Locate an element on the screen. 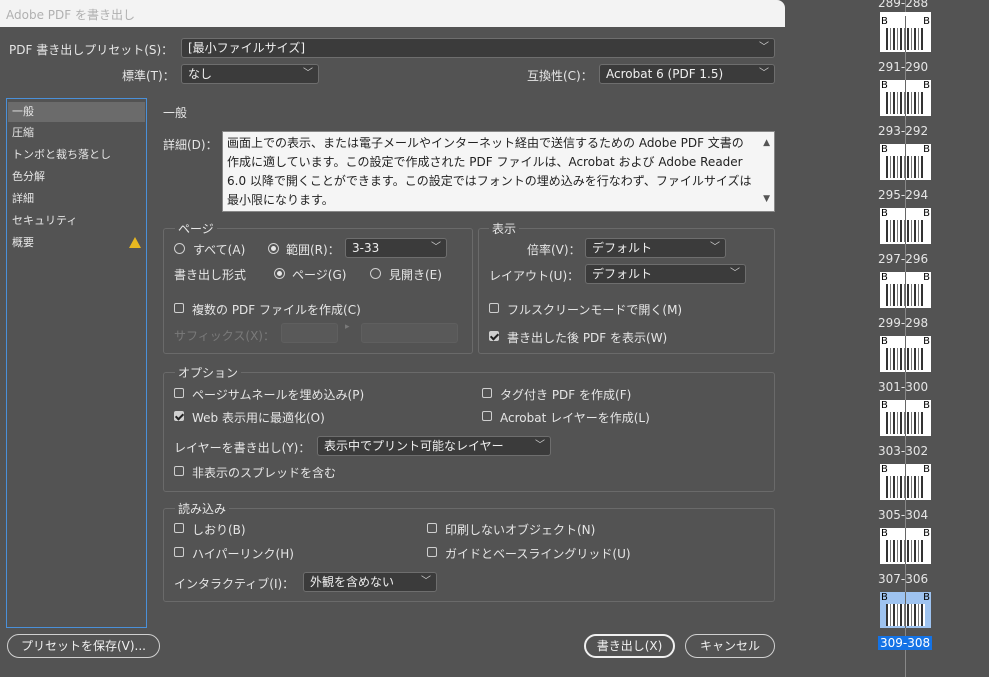 This screenshot has height=677, width=989. sidebar-item-advanced: 詳細 is located at coordinates (76, 199).